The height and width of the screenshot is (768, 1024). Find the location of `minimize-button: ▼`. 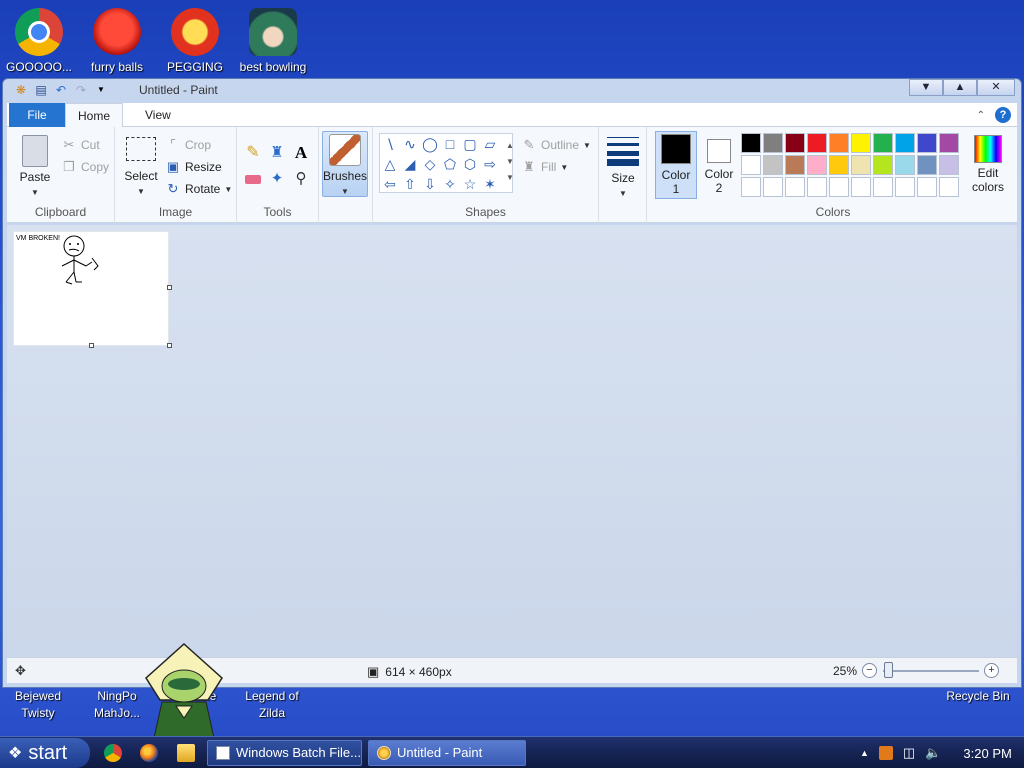

minimize-button: ▼ is located at coordinates (926, 87).